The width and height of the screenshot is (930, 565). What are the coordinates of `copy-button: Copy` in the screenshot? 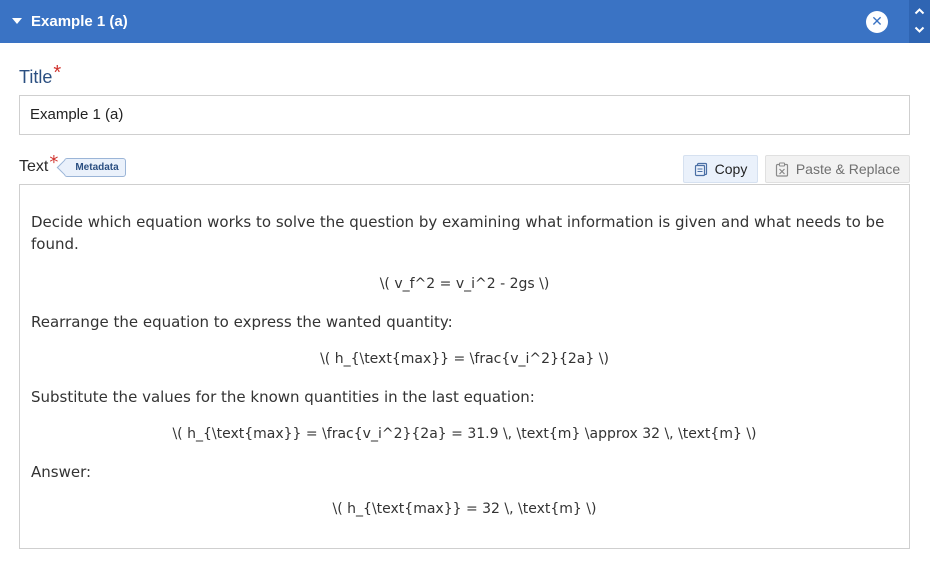 It's located at (720, 169).